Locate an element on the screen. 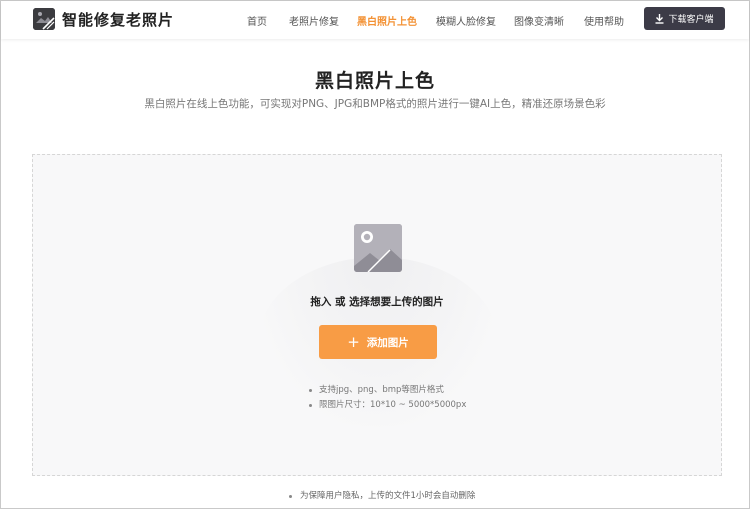 This screenshot has height=509, width=750. add-image-label: 添加图片 is located at coordinates (387, 342).